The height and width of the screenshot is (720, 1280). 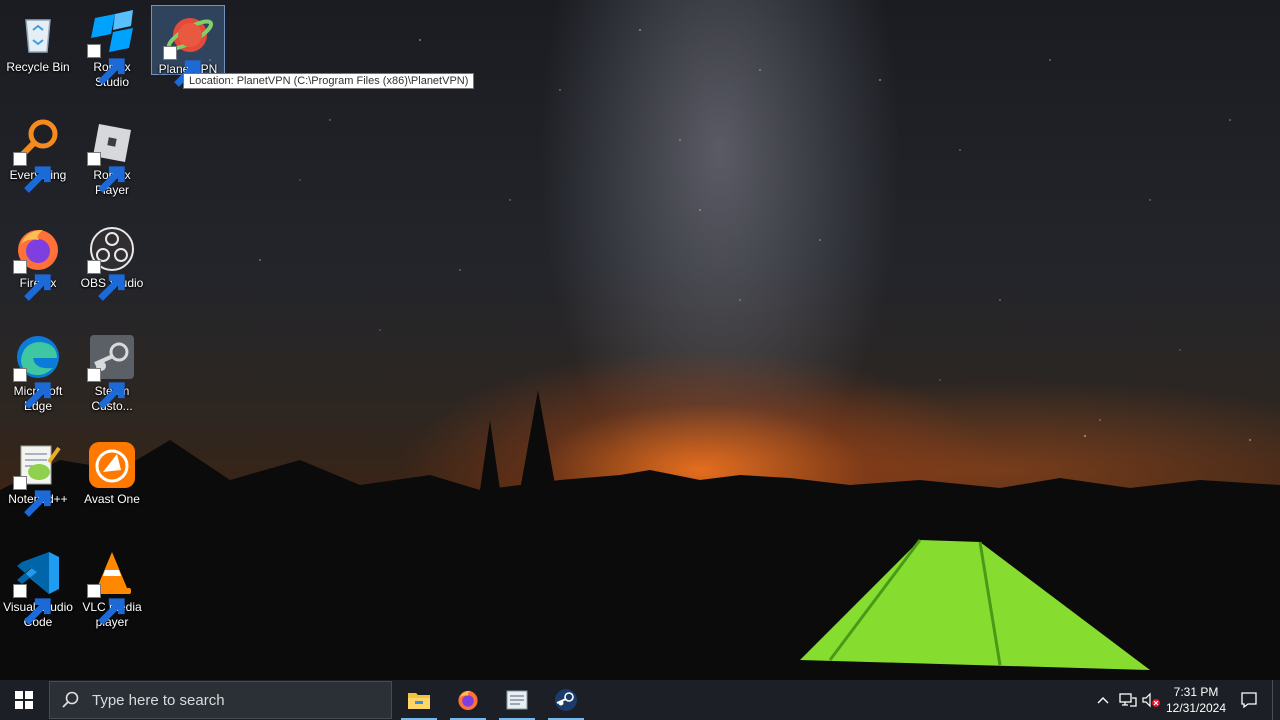 I want to click on notification-icon, so click(x=1249, y=700).